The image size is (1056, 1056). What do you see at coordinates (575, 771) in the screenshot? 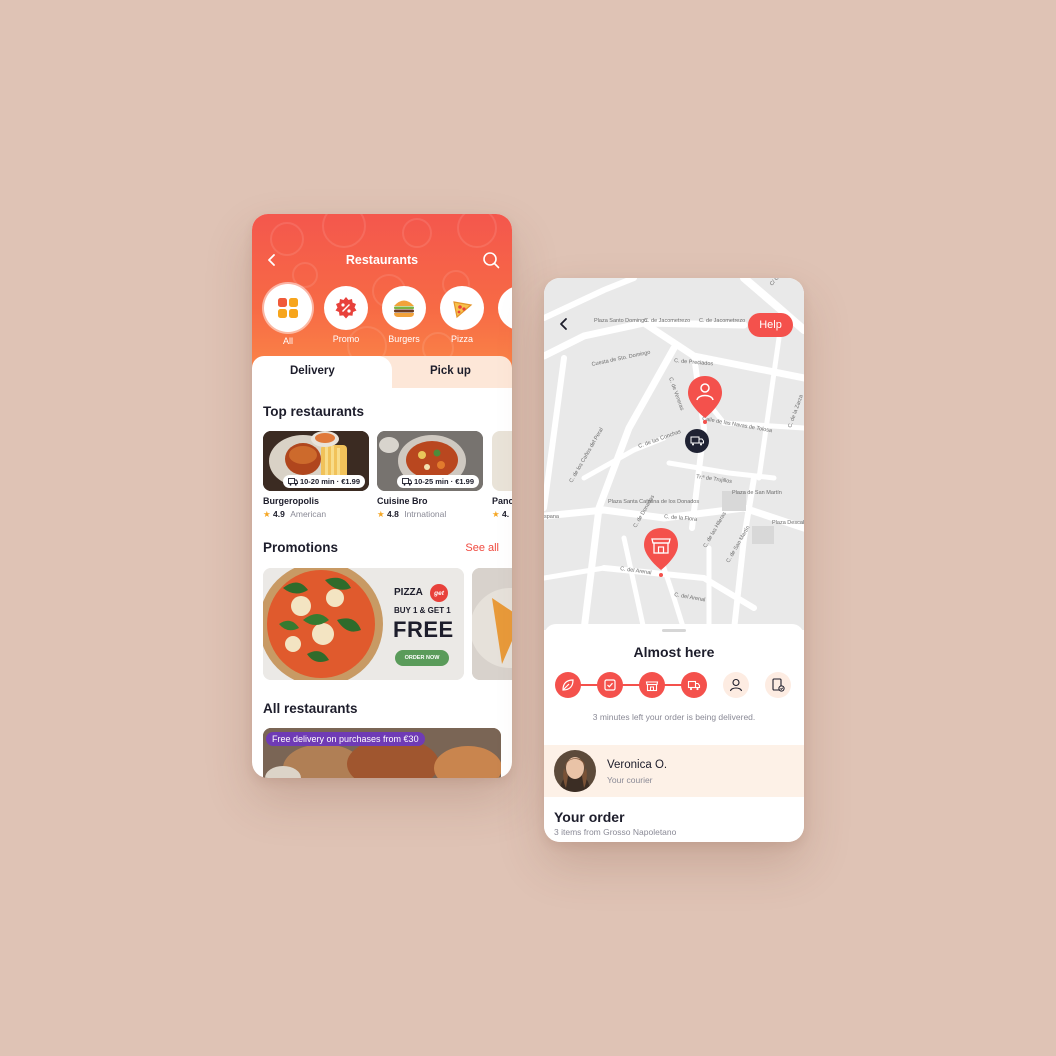
I see `courier-avatar` at bounding box center [575, 771].